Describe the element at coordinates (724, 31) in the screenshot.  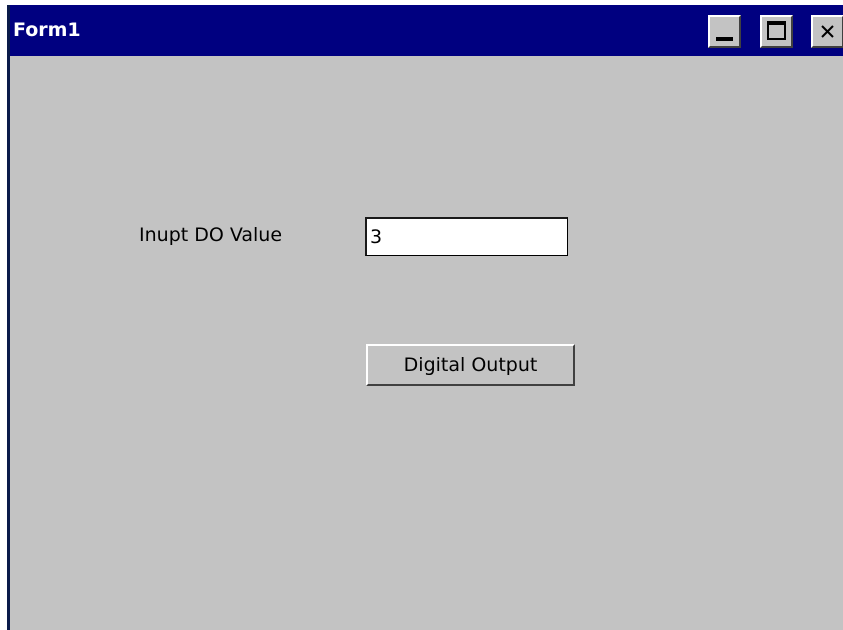
I see `minimize-button` at that location.